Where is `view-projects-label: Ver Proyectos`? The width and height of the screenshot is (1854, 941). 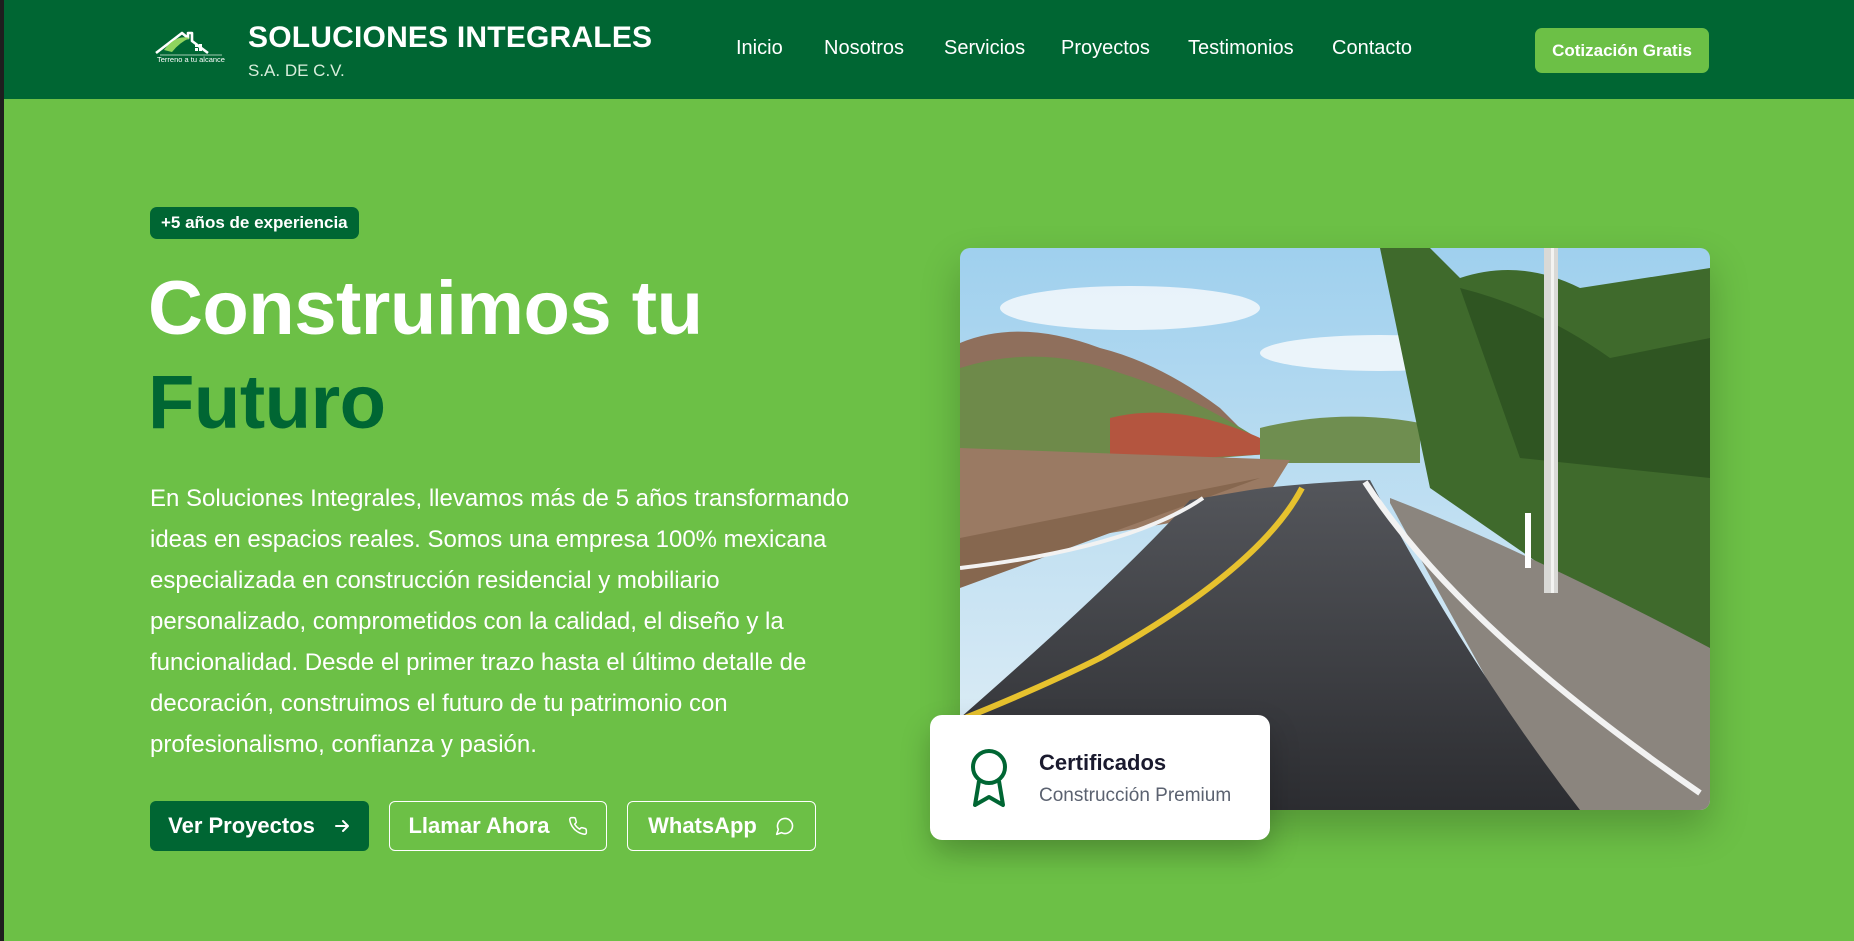 view-projects-label: Ver Proyectos is located at coordinates (241, 825).